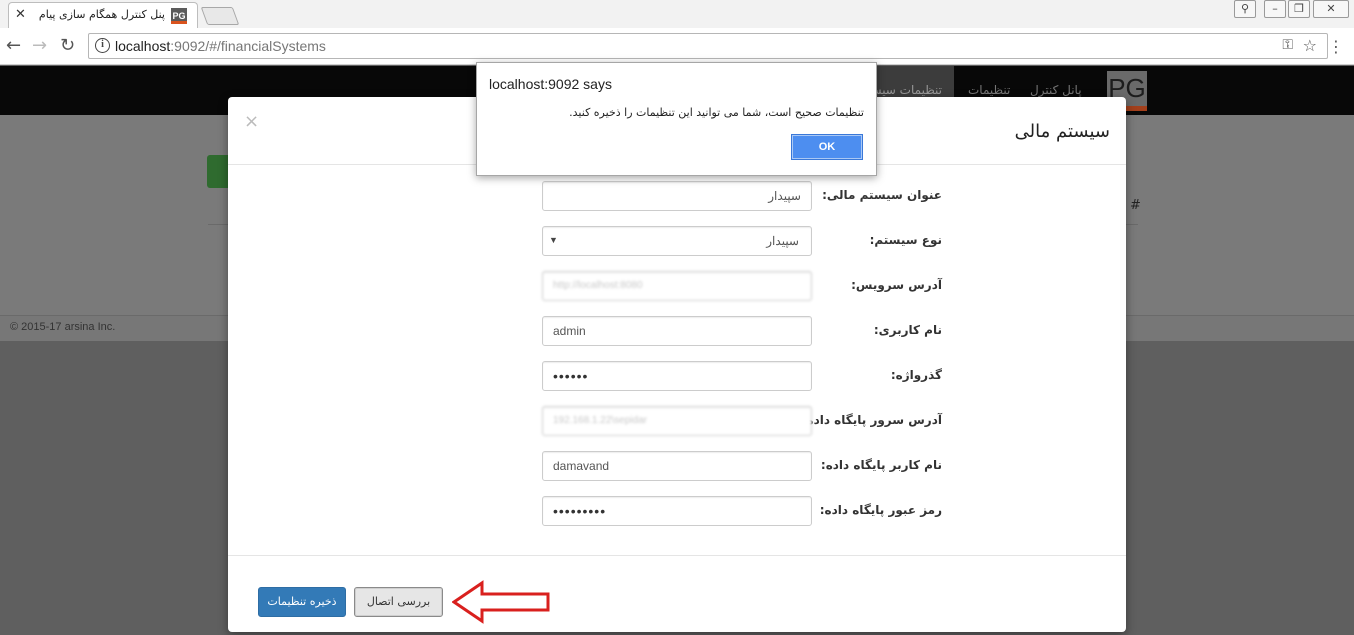 This screenshot has width=1354, height=635. I want to click on forward-icon: →, so click(39, 45).